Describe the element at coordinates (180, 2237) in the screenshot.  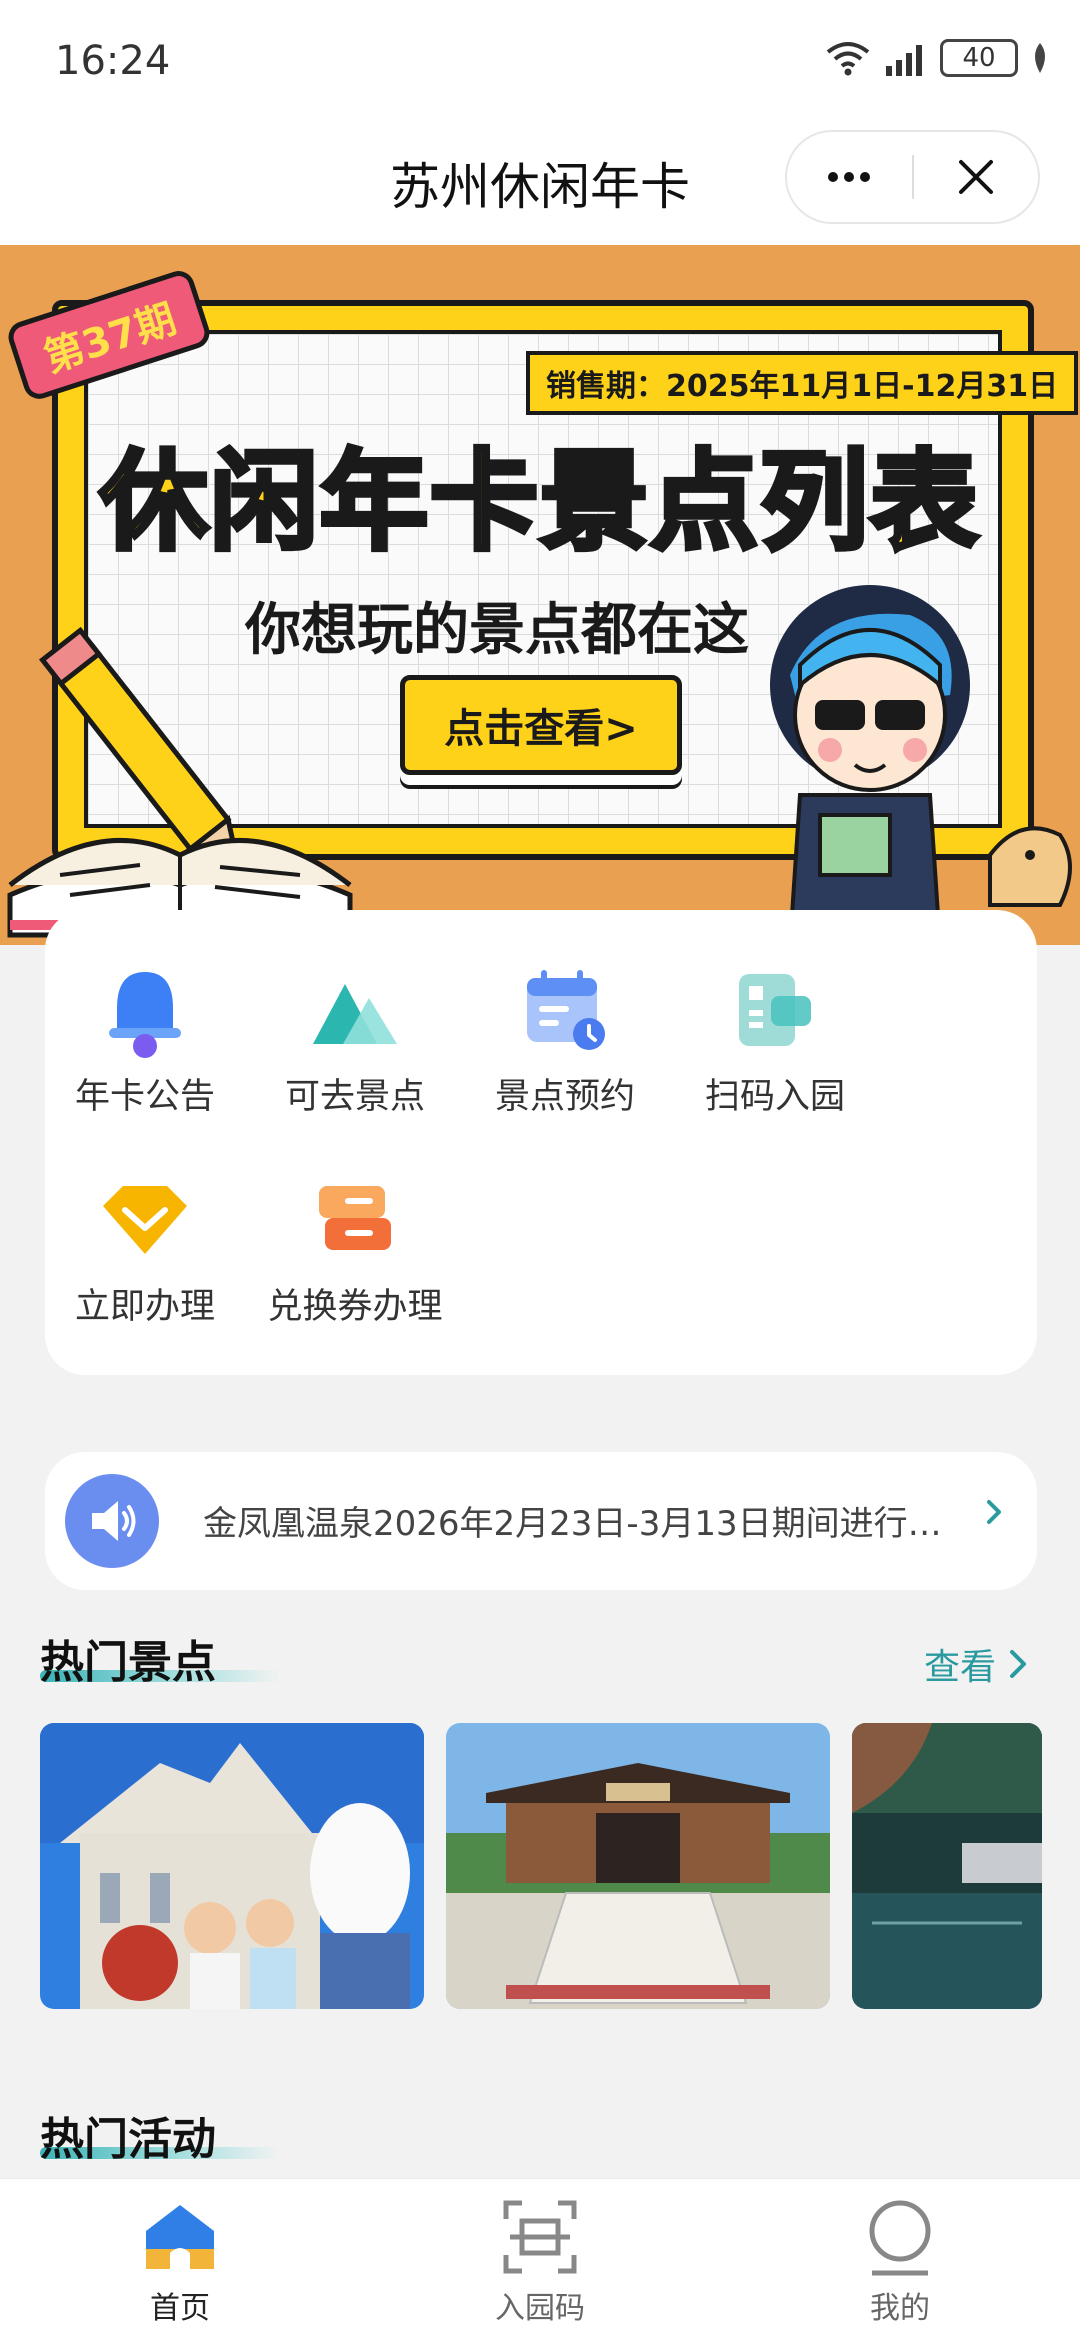
I see `home-icon` at that location.